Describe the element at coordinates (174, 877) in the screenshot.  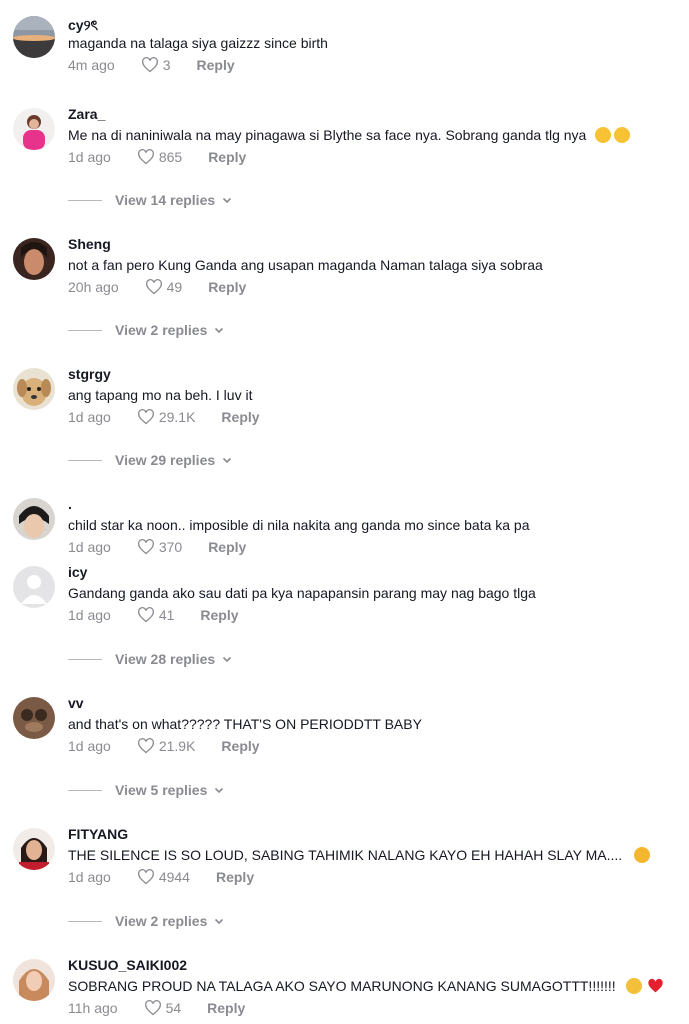
I see `like-count: 4944` at that location.